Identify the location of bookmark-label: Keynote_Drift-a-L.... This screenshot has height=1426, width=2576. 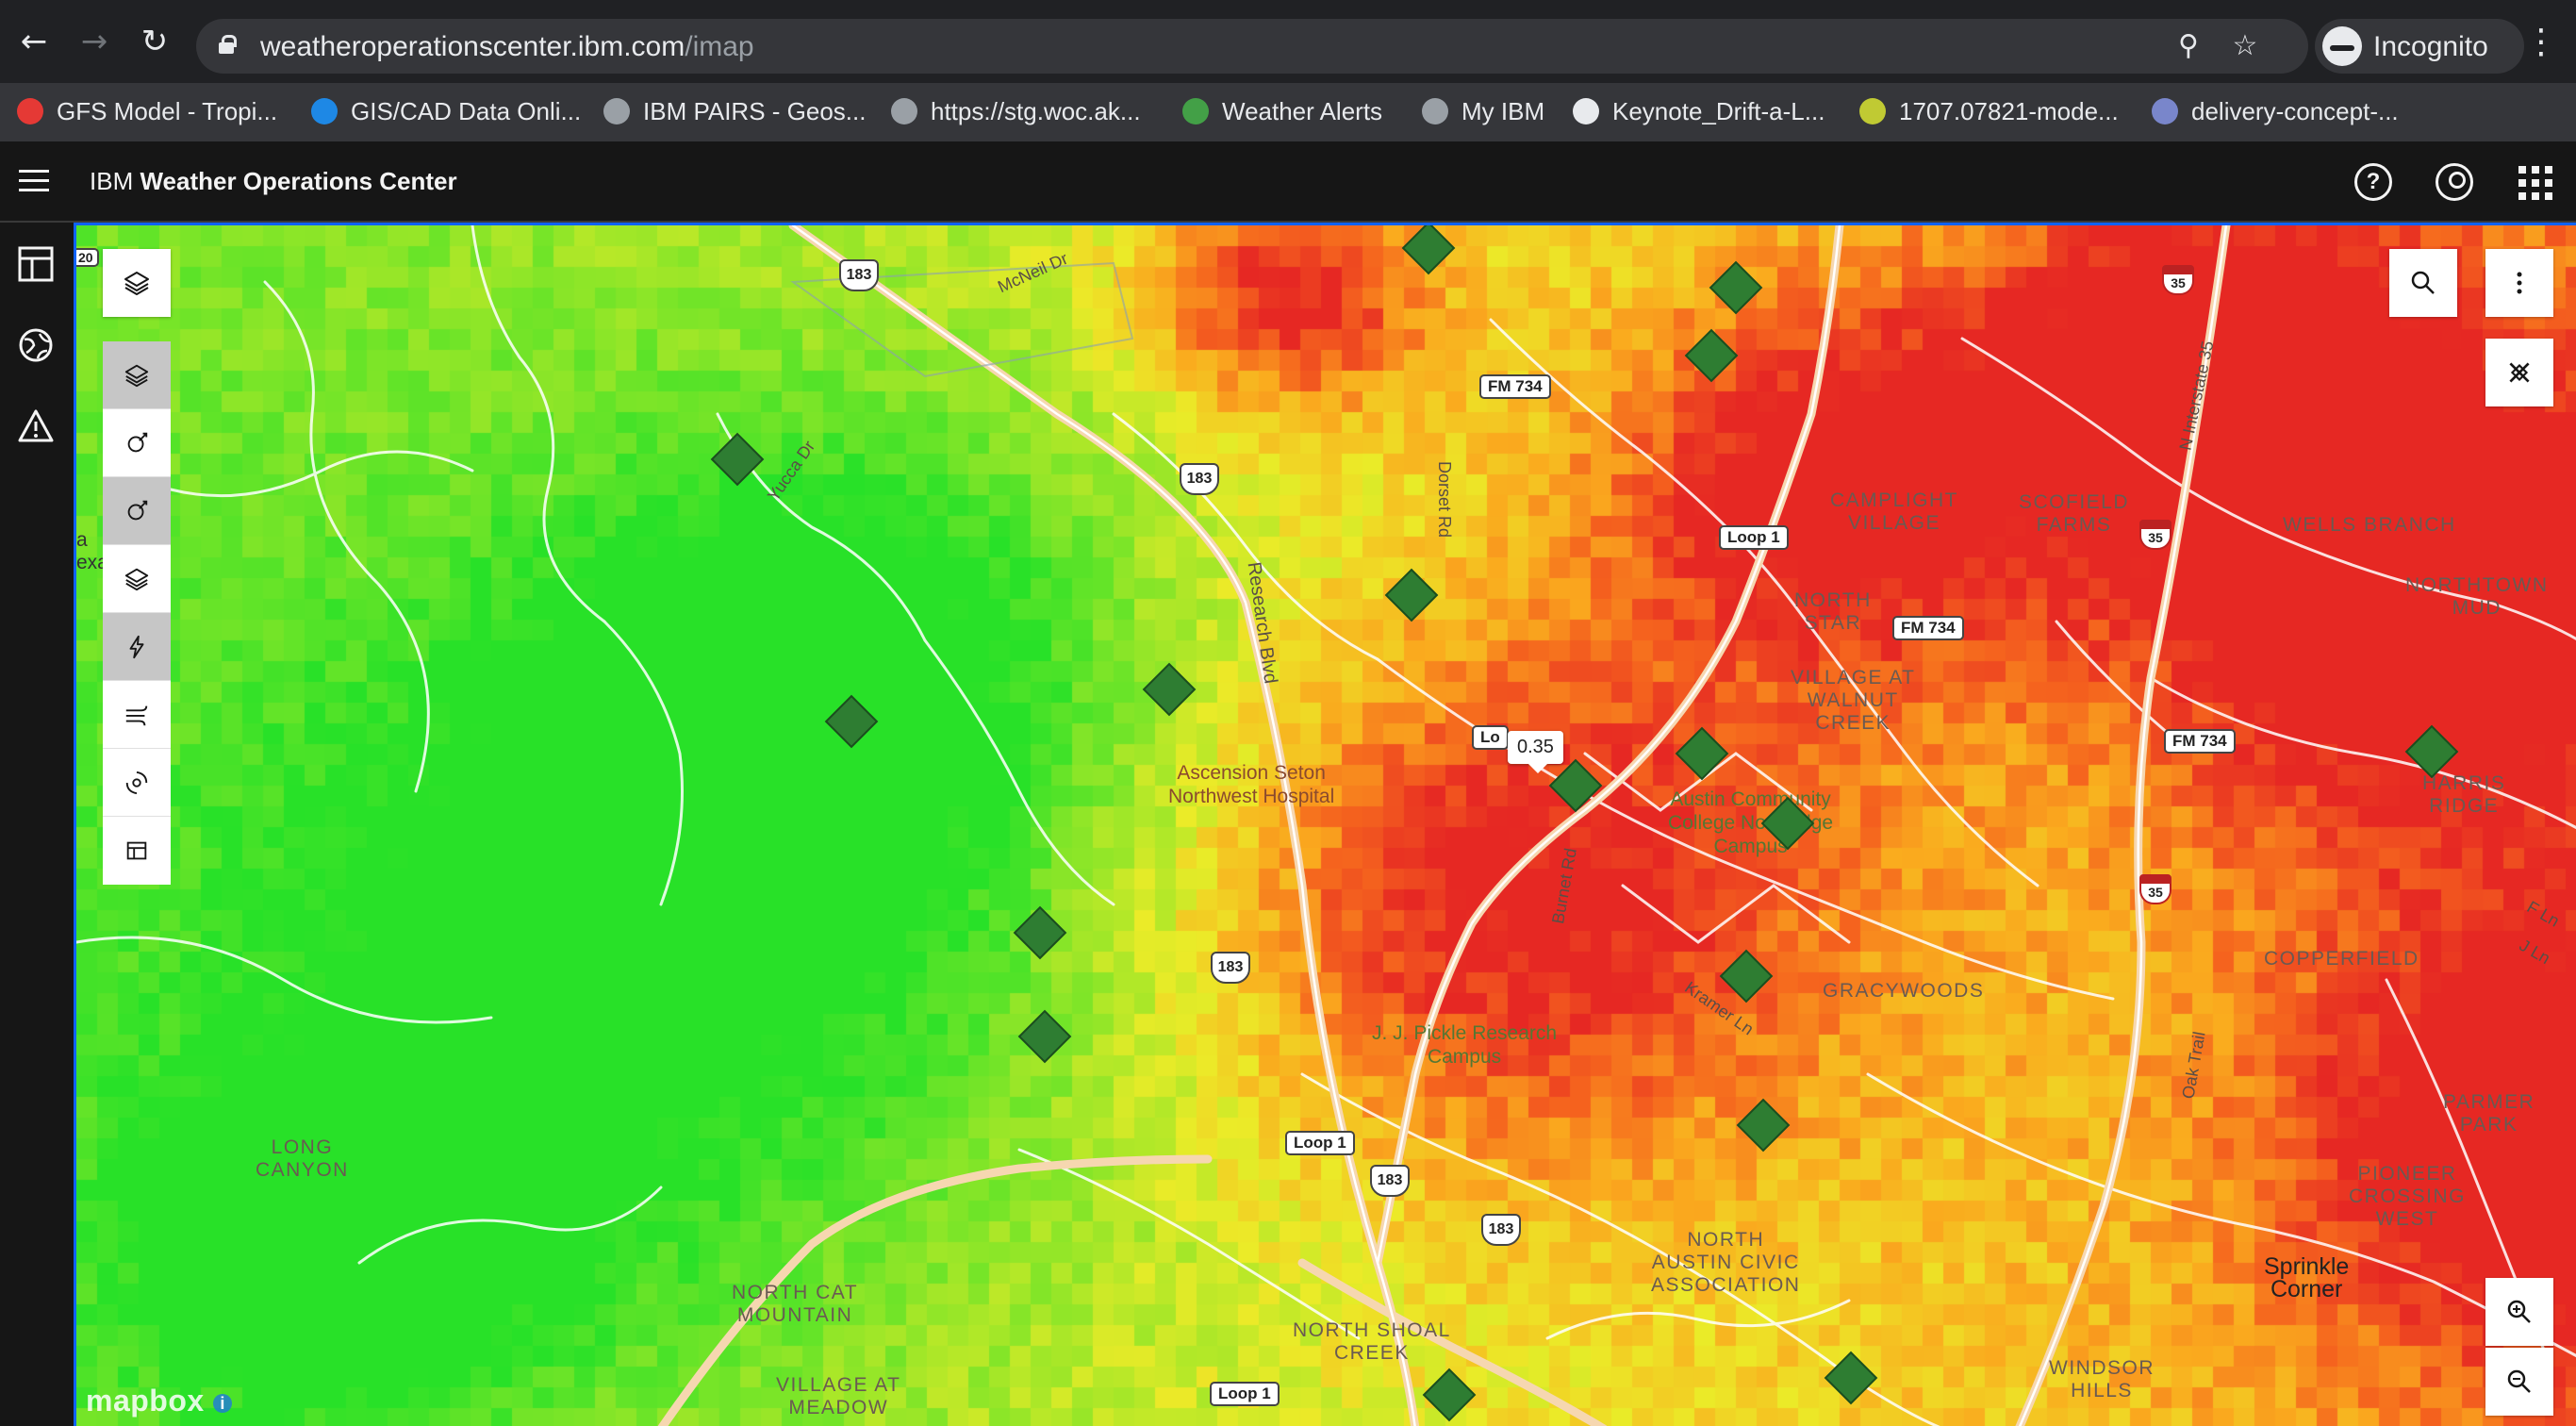
(1718, 110).